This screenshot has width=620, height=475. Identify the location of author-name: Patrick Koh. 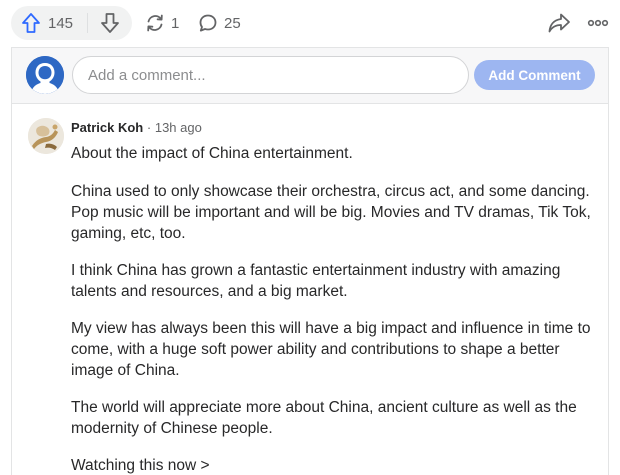
(107, 127).